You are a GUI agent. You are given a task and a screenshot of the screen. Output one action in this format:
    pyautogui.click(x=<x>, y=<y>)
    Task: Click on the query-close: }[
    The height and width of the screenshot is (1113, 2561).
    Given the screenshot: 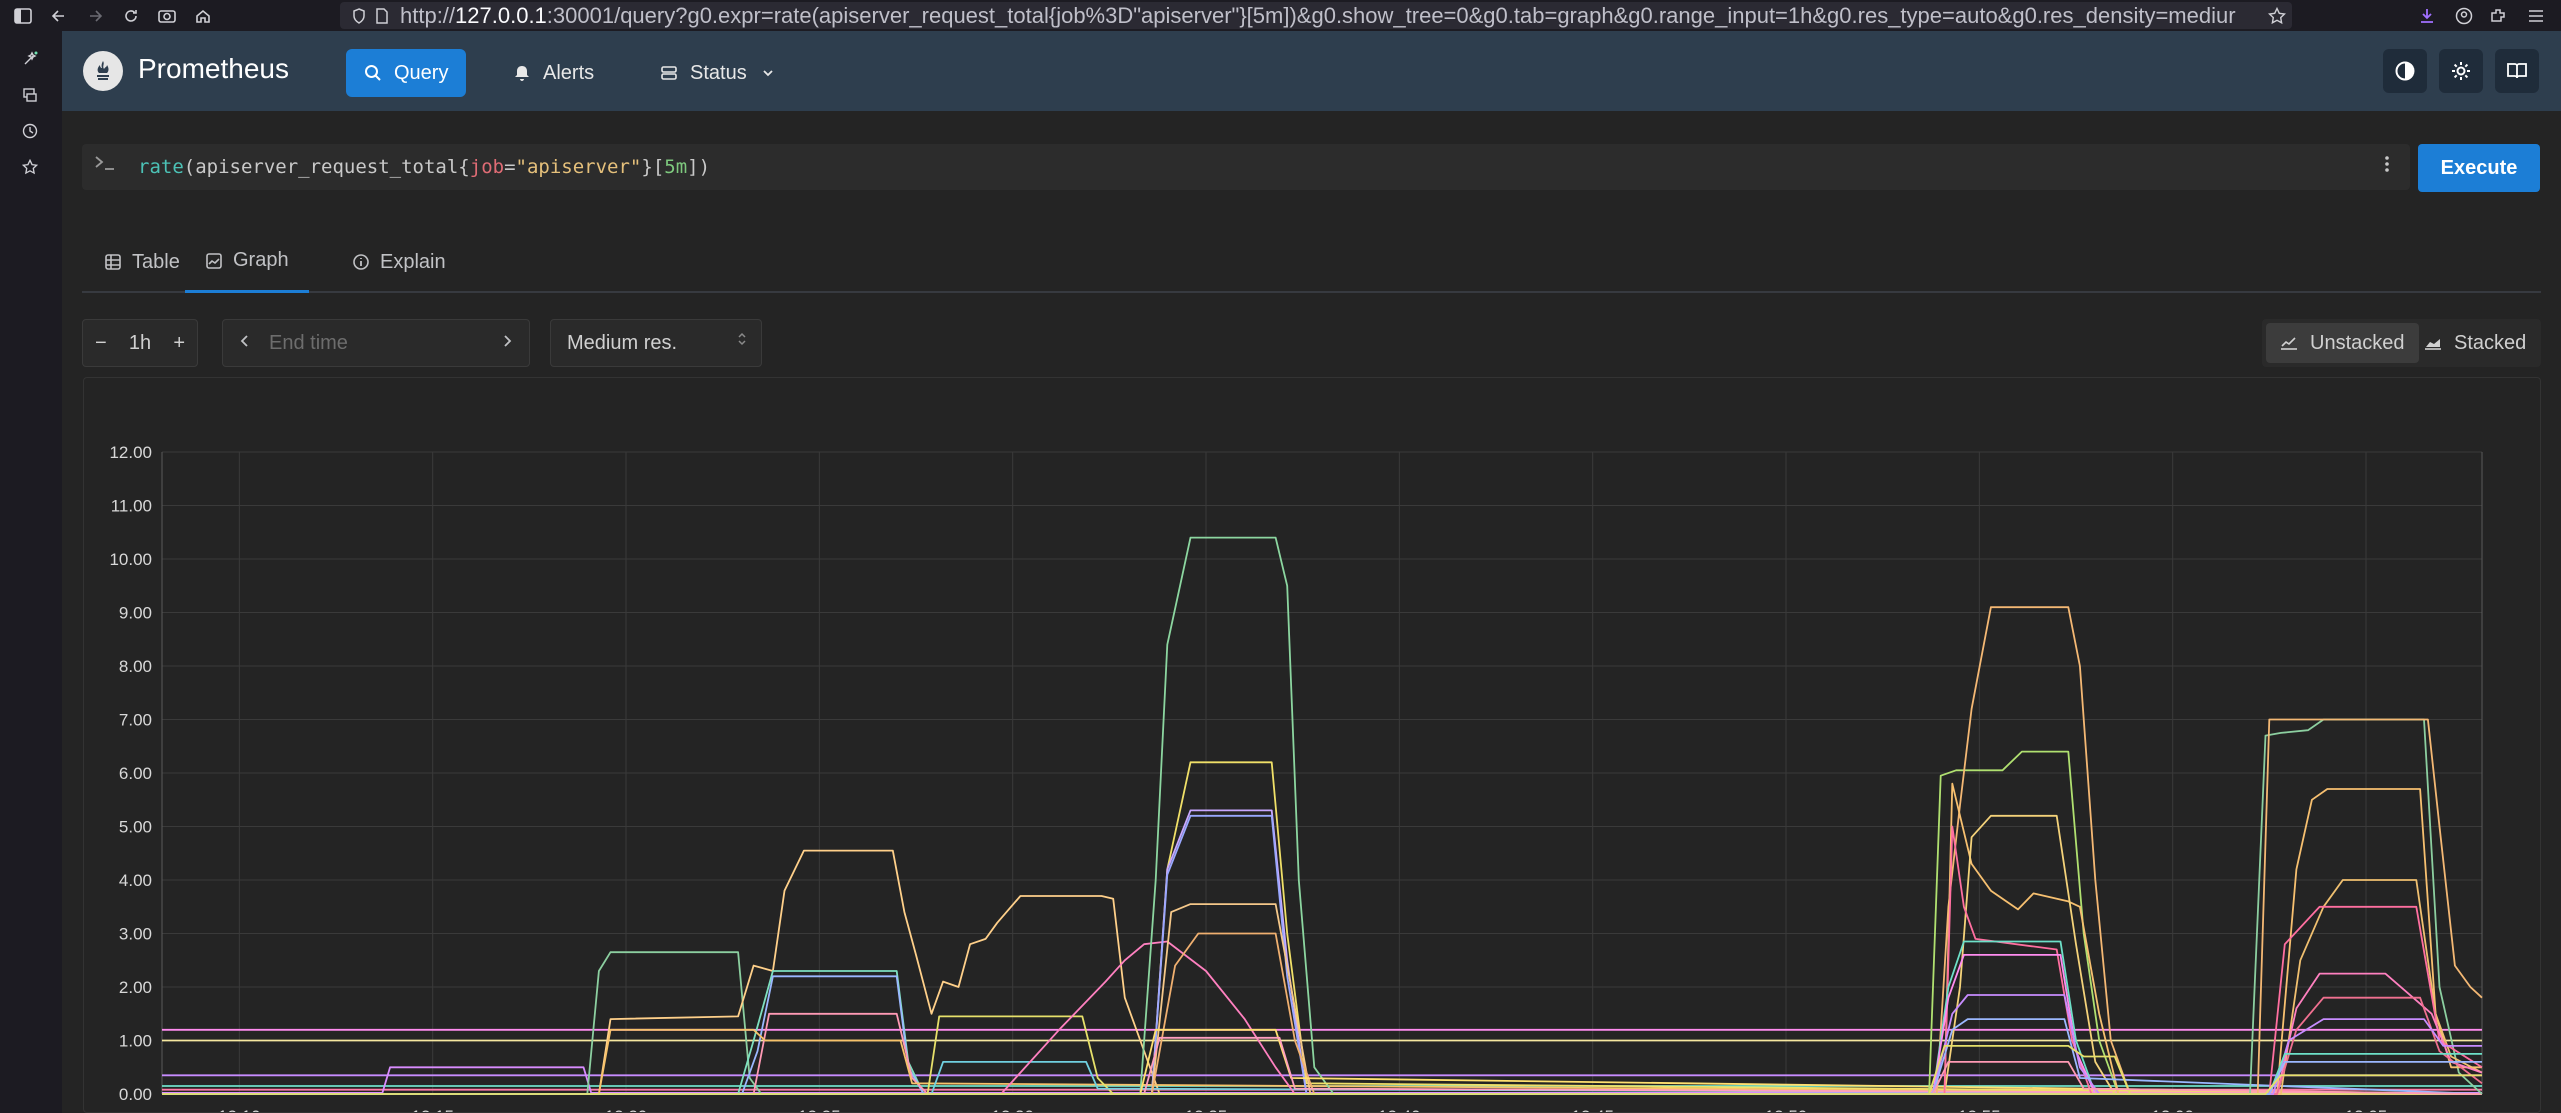 What is the action you would take?
    pyautogui.click(x=653, y=167)
    